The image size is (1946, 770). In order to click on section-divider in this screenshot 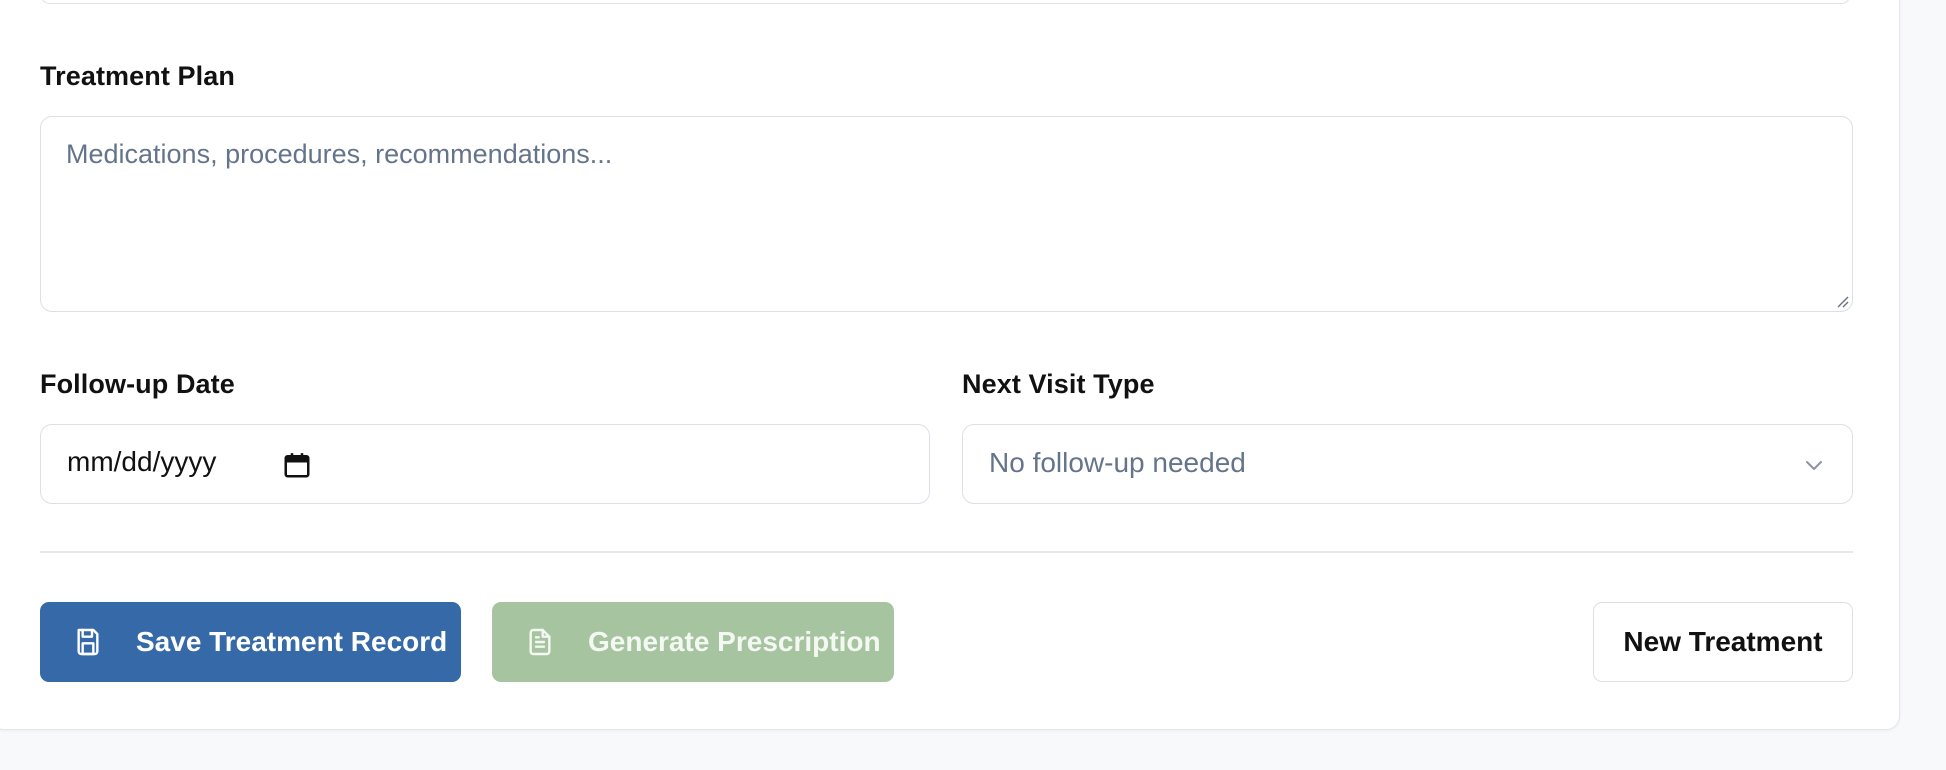, I will do `click(946, 552)`.